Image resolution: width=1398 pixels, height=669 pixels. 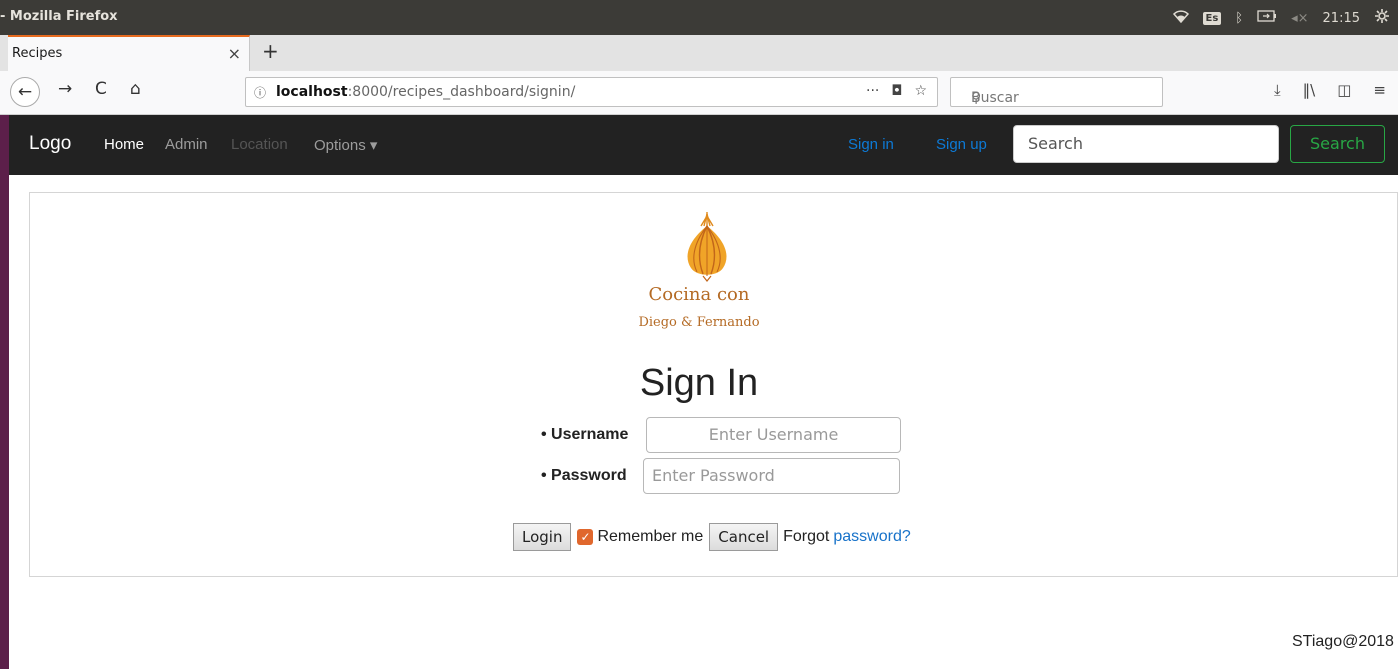 I want to click on login-button: Login, so click(x=542, y=537).